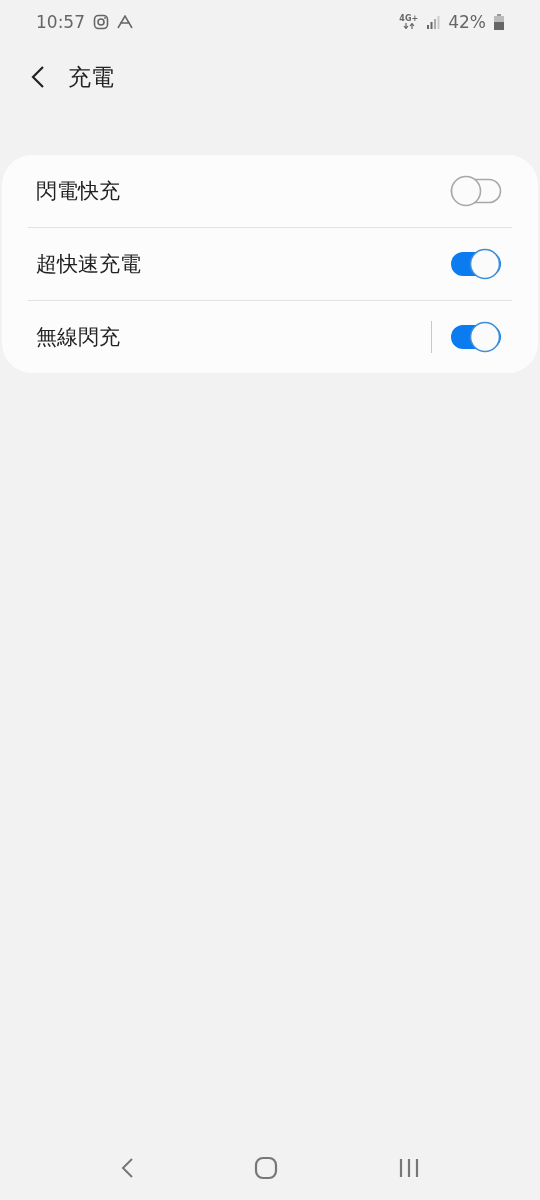 This screenshot has width=540, height=1200. Describe the element at coordinates (101, 22) in the screenshot. I see `camera-icon` at that location.